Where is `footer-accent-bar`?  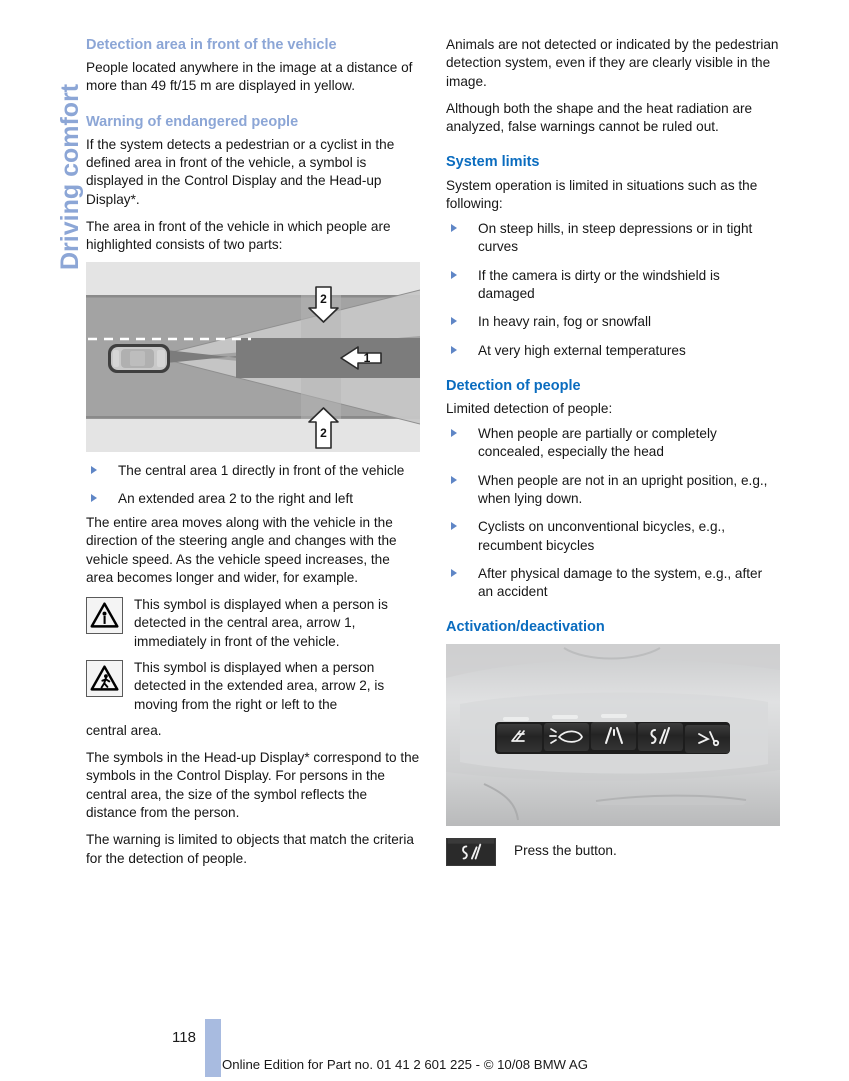
footer-accent-bar is located at coordinates (213, 1048).